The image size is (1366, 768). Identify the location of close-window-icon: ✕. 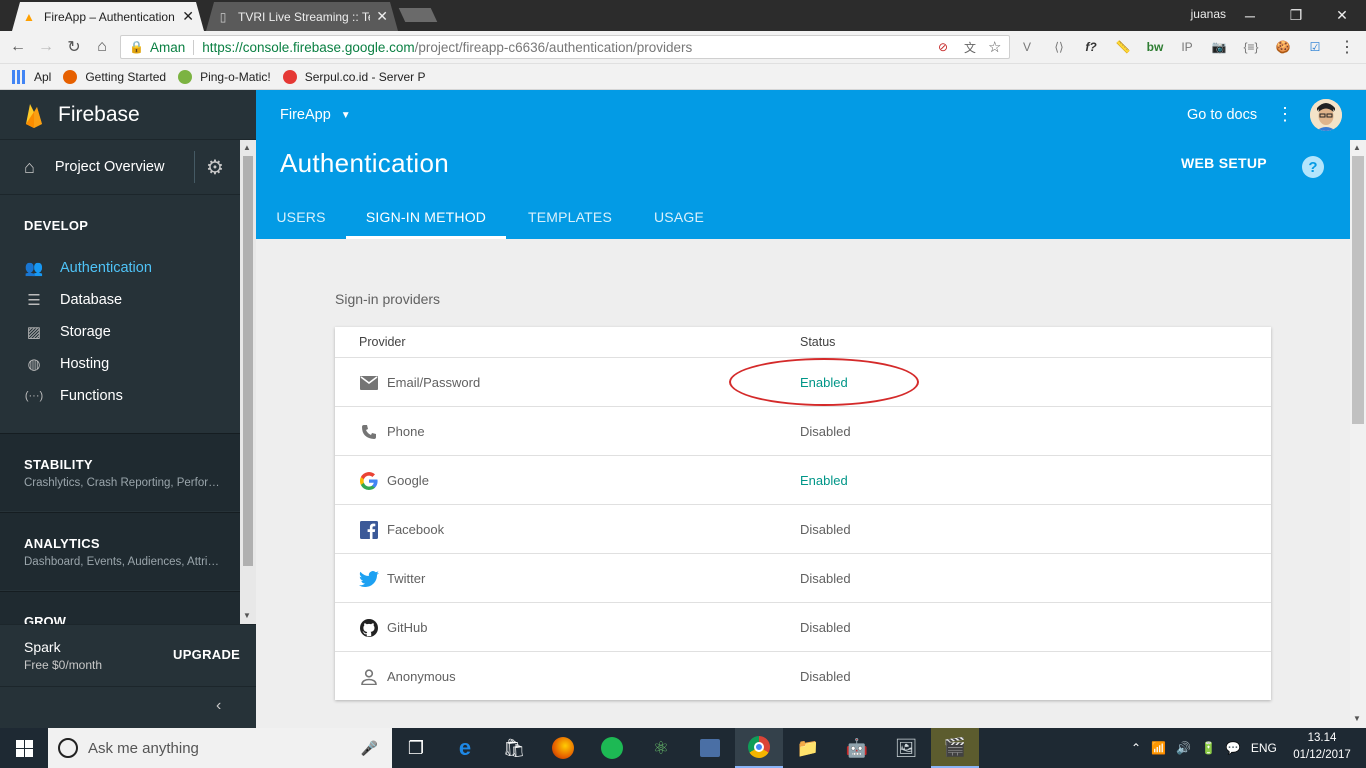
(1342, 15).